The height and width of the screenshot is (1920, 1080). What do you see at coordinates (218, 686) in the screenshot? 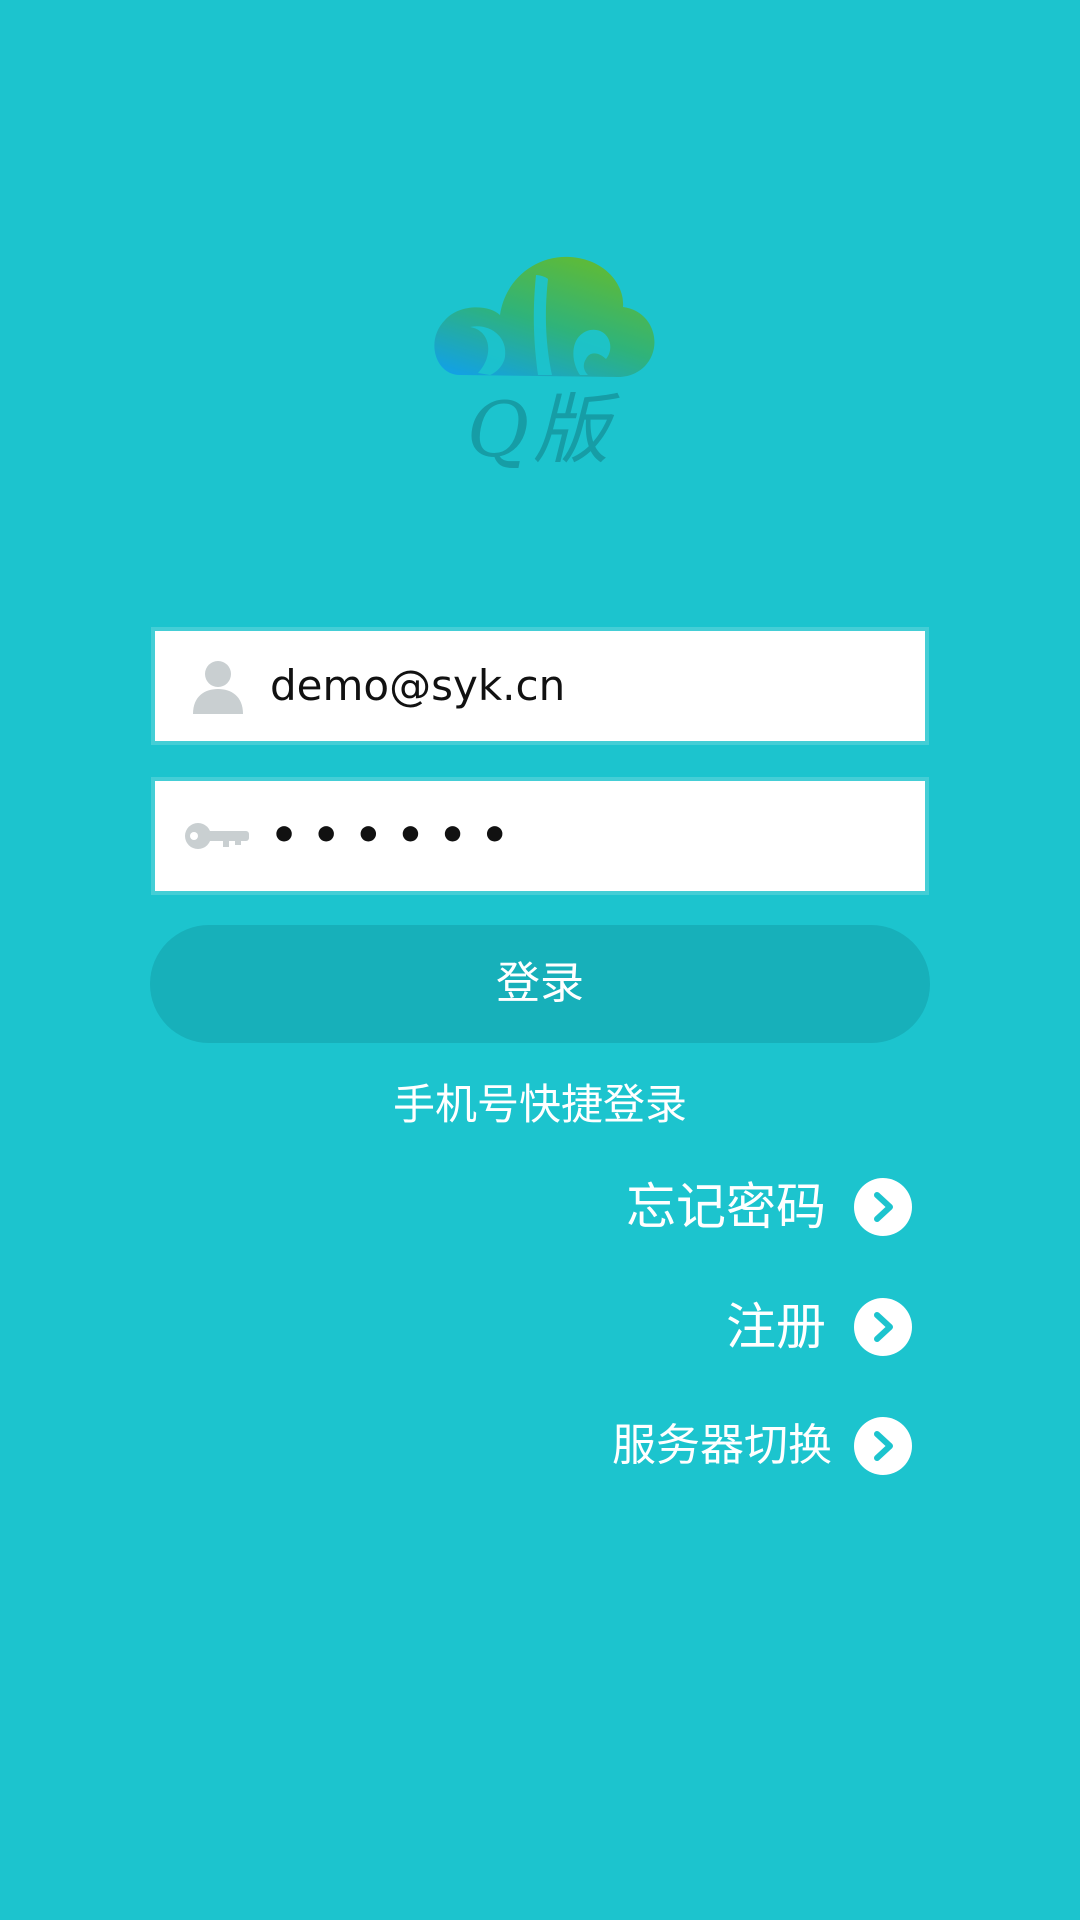
I see `user-icon` at bounding box center [218, 686].